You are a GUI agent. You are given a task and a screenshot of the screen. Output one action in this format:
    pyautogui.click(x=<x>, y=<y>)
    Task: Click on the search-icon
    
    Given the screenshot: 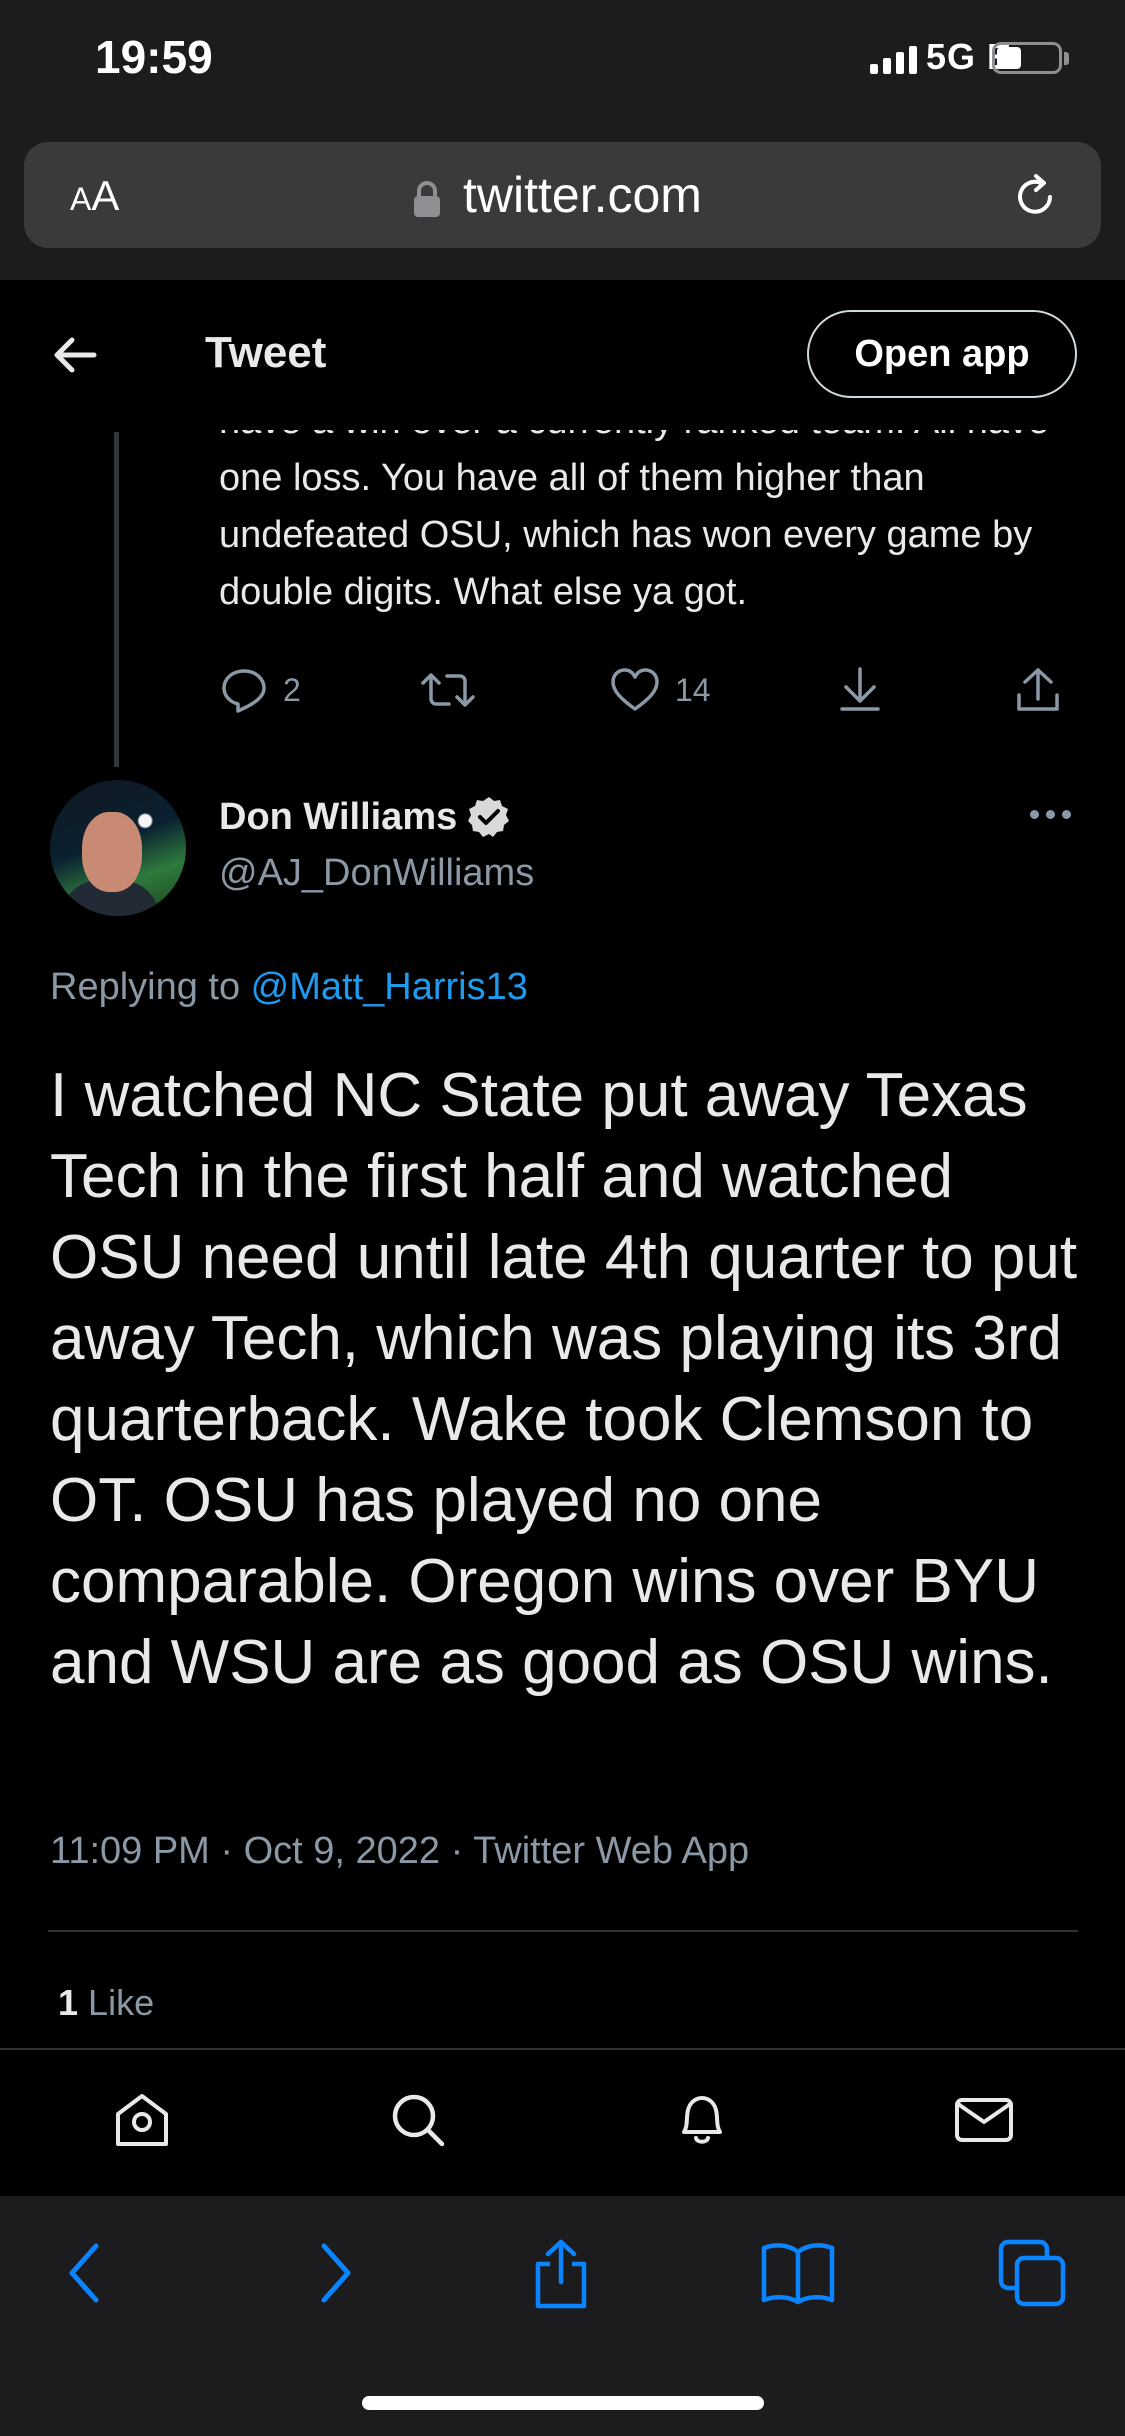 What is the action you would take?
    pyautogui.click(x=418, y=2120)
    